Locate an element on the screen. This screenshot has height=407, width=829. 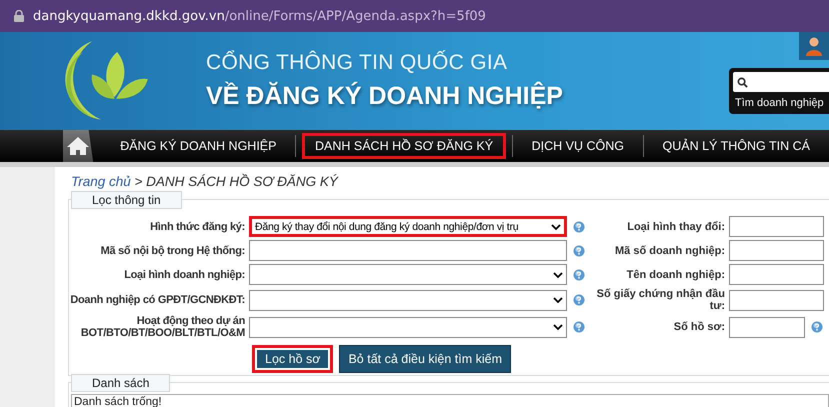
field-label: Mã số doanh nghiệp: is located at coordinates (670, 250).